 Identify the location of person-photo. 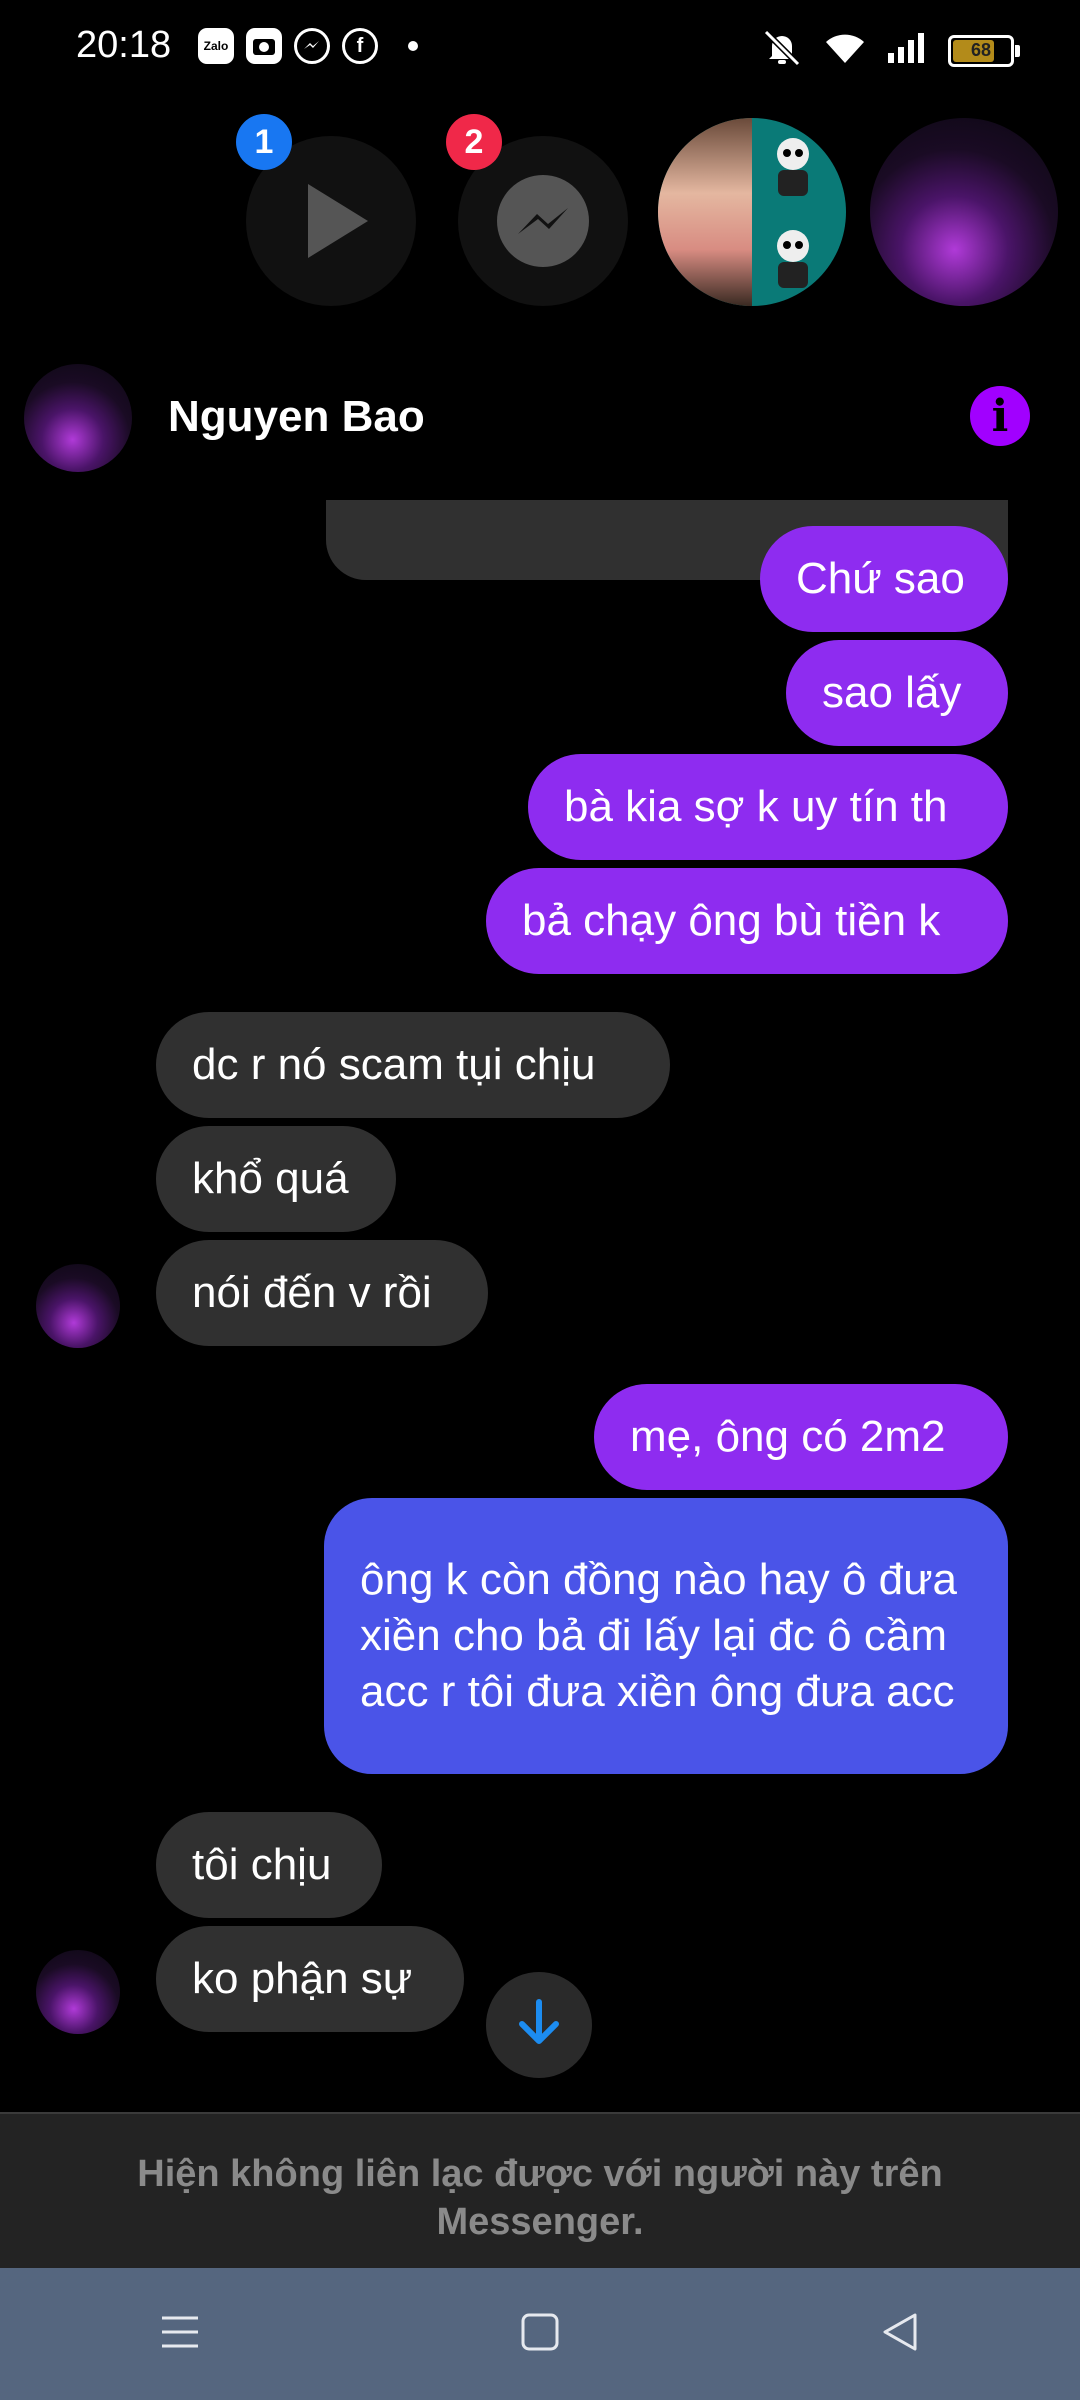
(705, 212).